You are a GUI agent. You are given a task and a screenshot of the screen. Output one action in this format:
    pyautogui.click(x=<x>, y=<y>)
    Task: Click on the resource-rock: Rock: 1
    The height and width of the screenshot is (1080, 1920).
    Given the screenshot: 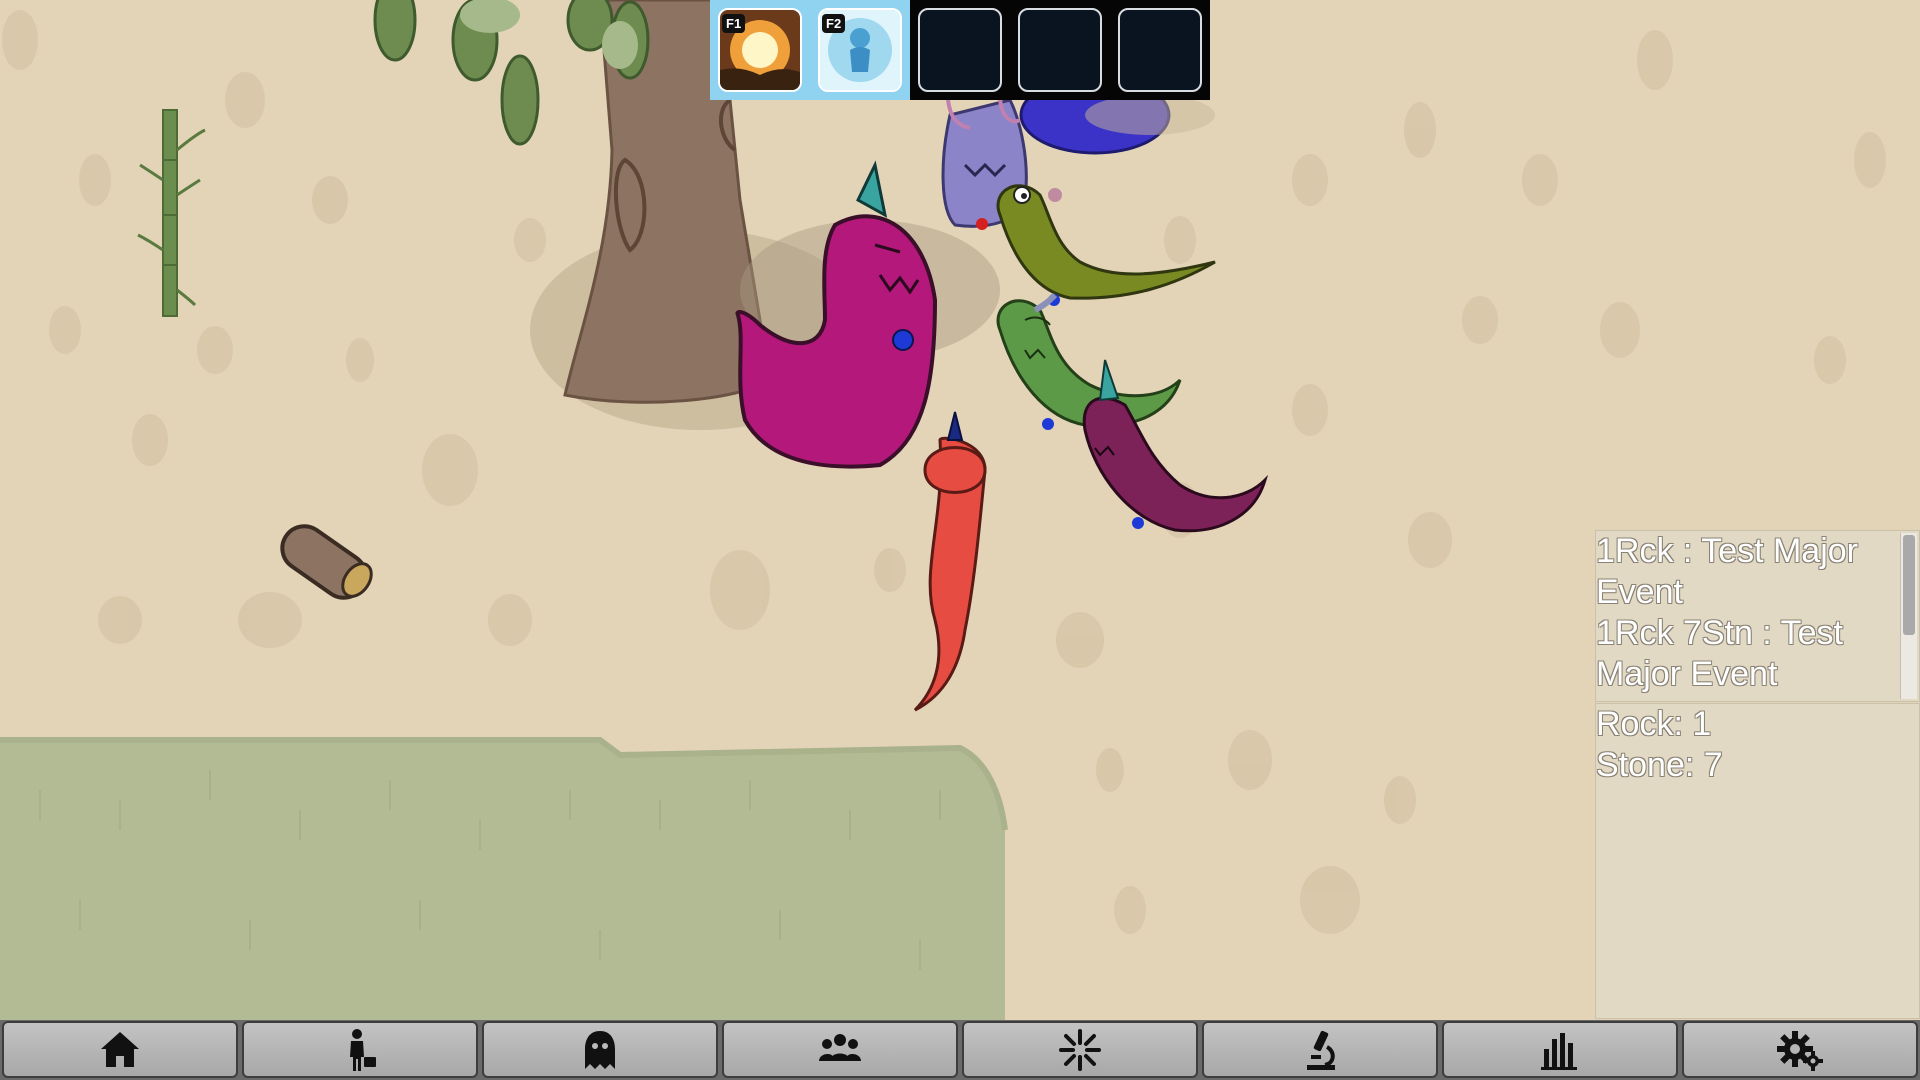 What is the action you would take?
    pyautogui.click(x=1654, y=724)
    